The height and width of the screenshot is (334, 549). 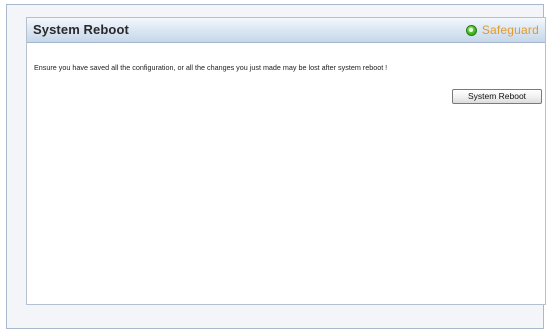 I want to click on page-title: System Reboot, so click(x=81, y=29).